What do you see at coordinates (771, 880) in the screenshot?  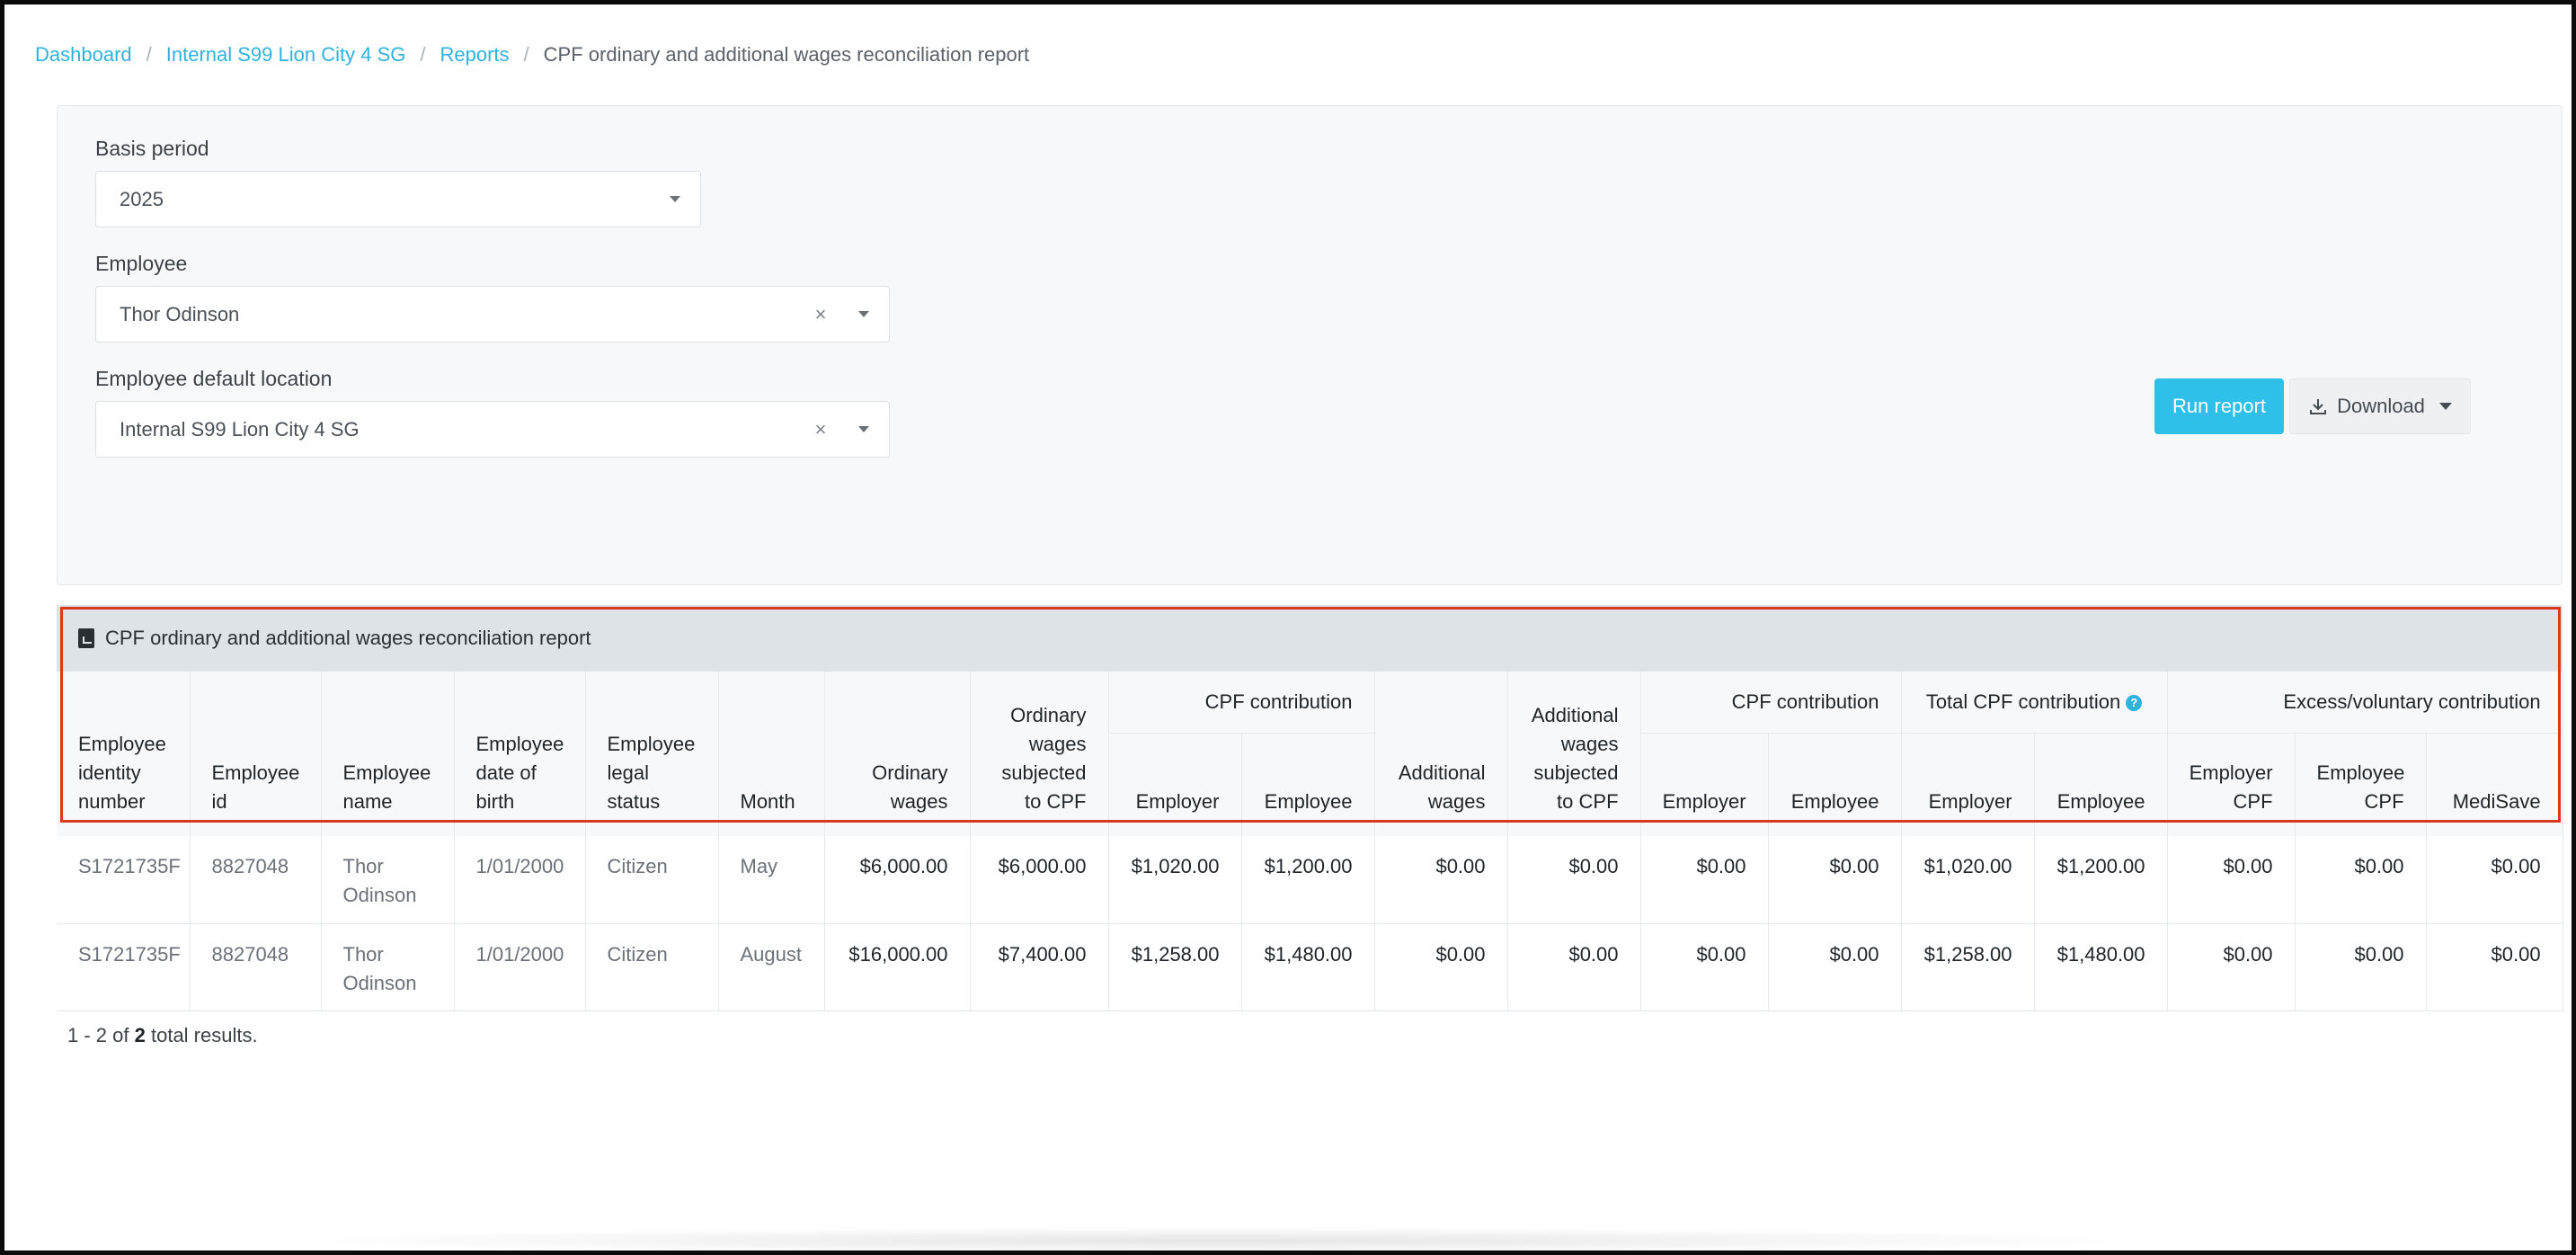 I see `cell-month: May` at bounding box center [771, 880].